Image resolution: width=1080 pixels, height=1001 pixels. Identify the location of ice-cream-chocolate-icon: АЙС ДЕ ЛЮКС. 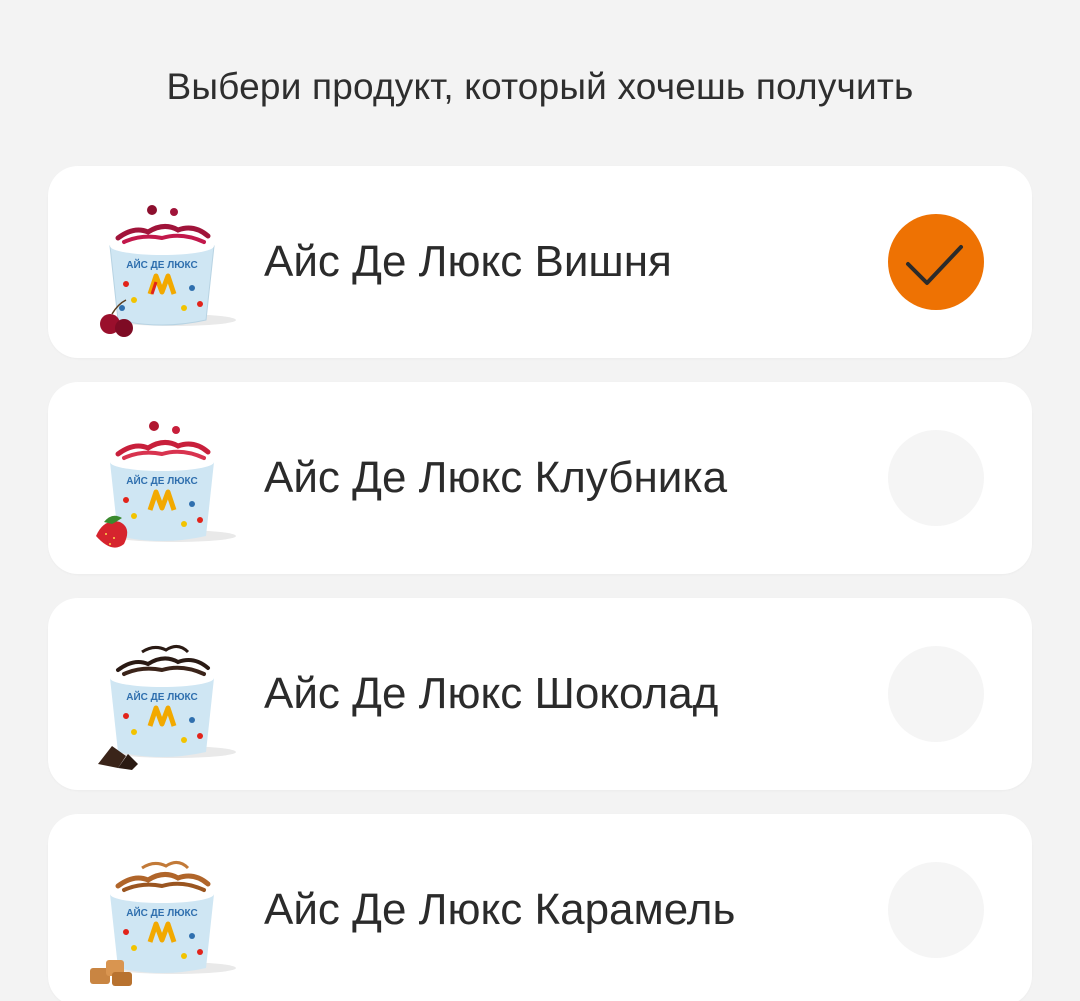
(164, 703).